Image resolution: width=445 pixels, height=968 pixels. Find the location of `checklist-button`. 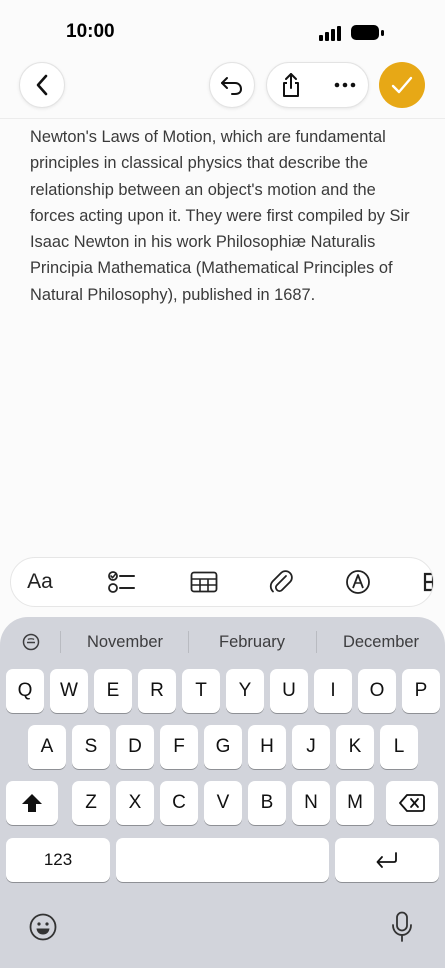

checklist-button is located at coordinates (122, 582).